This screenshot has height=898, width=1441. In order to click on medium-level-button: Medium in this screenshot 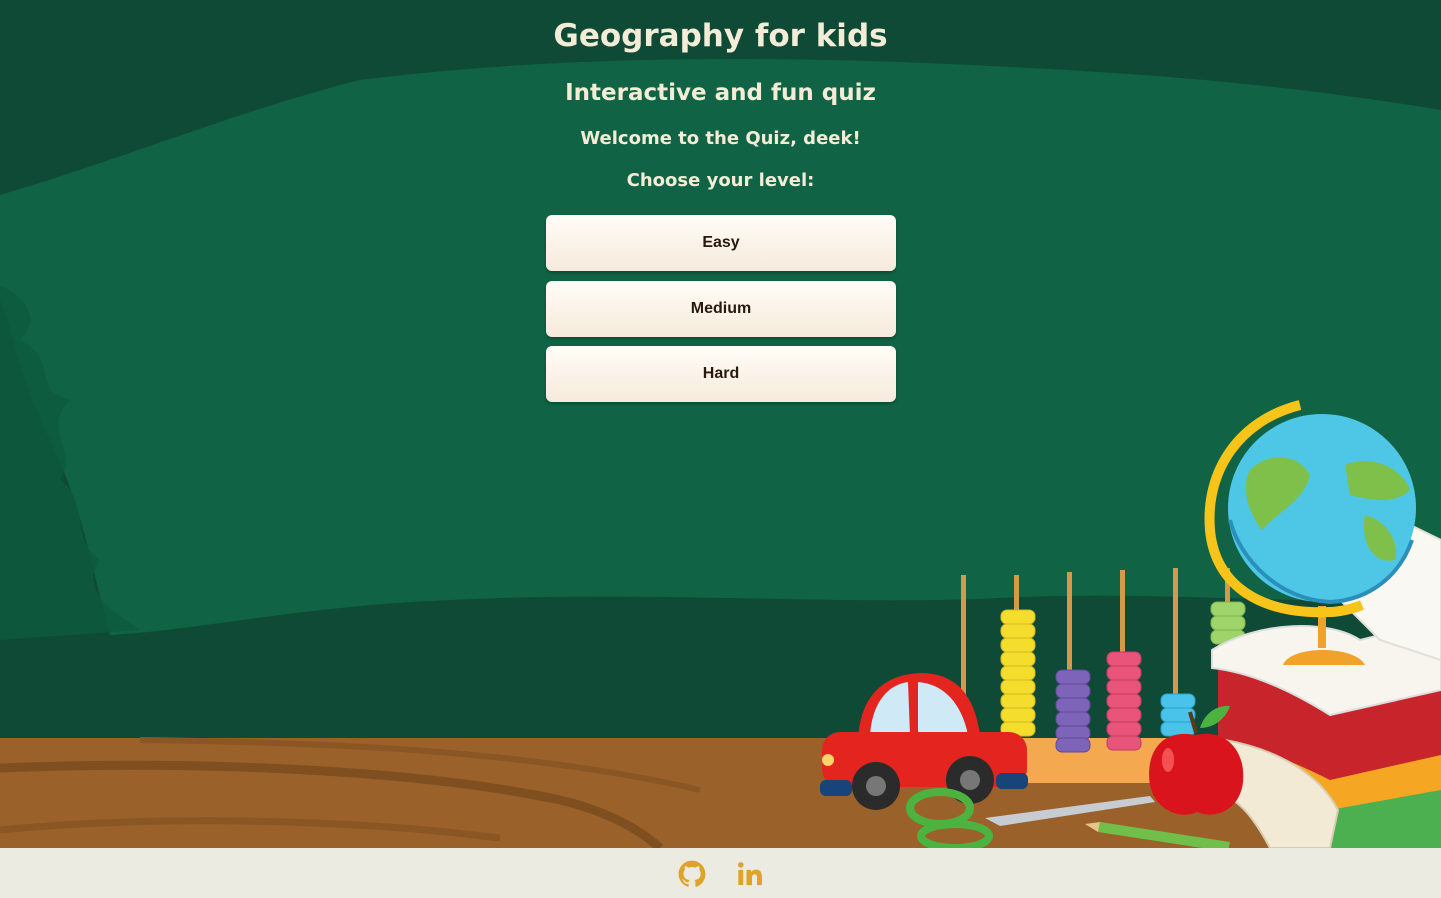, I will do `click(721, 309)`.